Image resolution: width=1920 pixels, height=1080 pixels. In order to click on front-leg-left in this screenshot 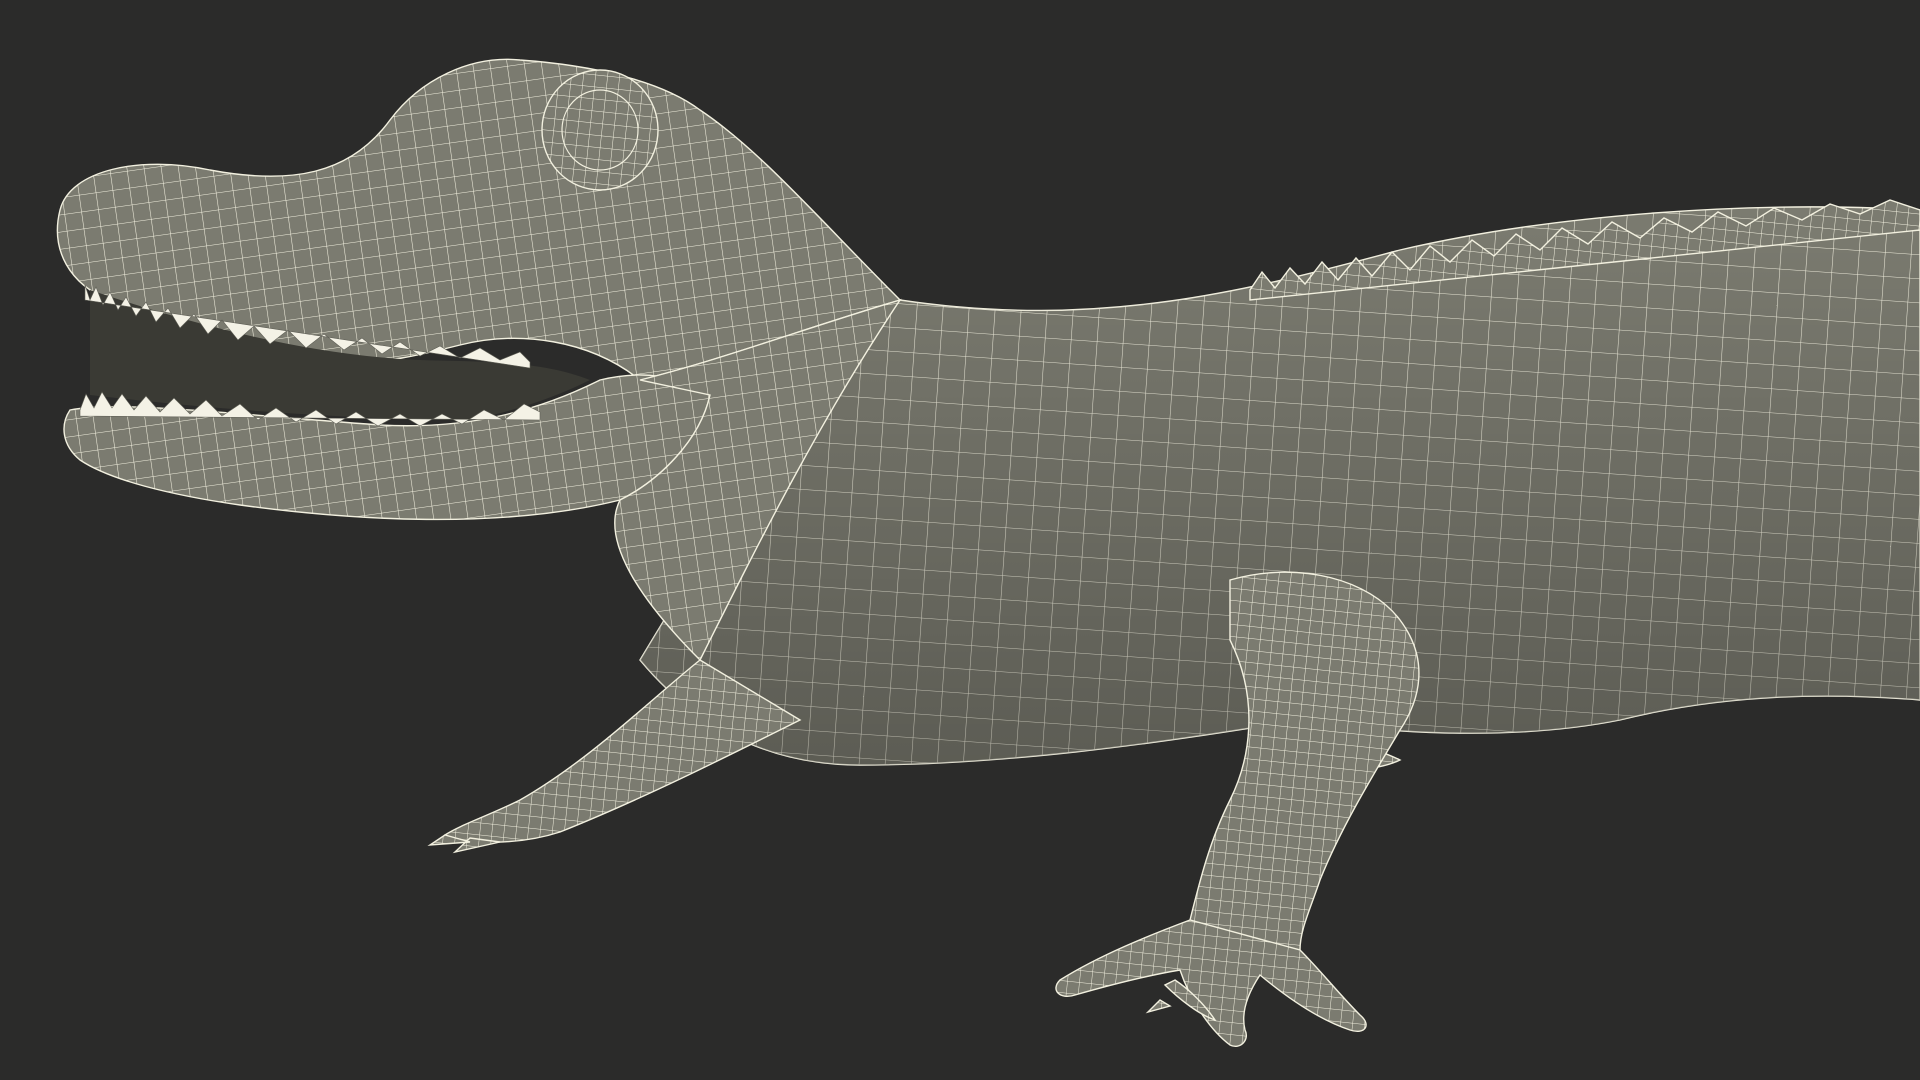, I will do `click(614, 756)`.